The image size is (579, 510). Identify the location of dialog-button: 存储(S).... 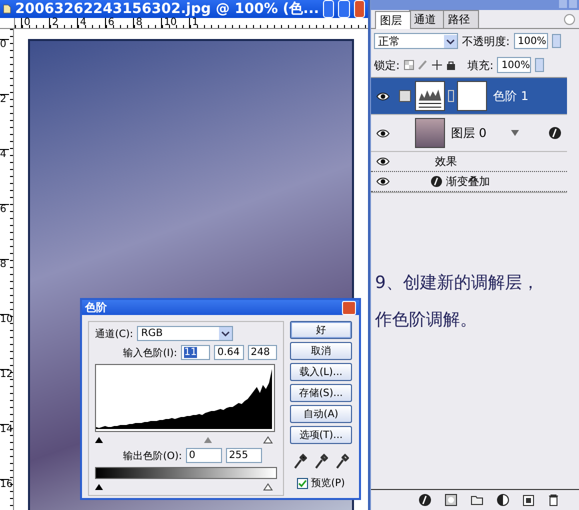
(321, 393).